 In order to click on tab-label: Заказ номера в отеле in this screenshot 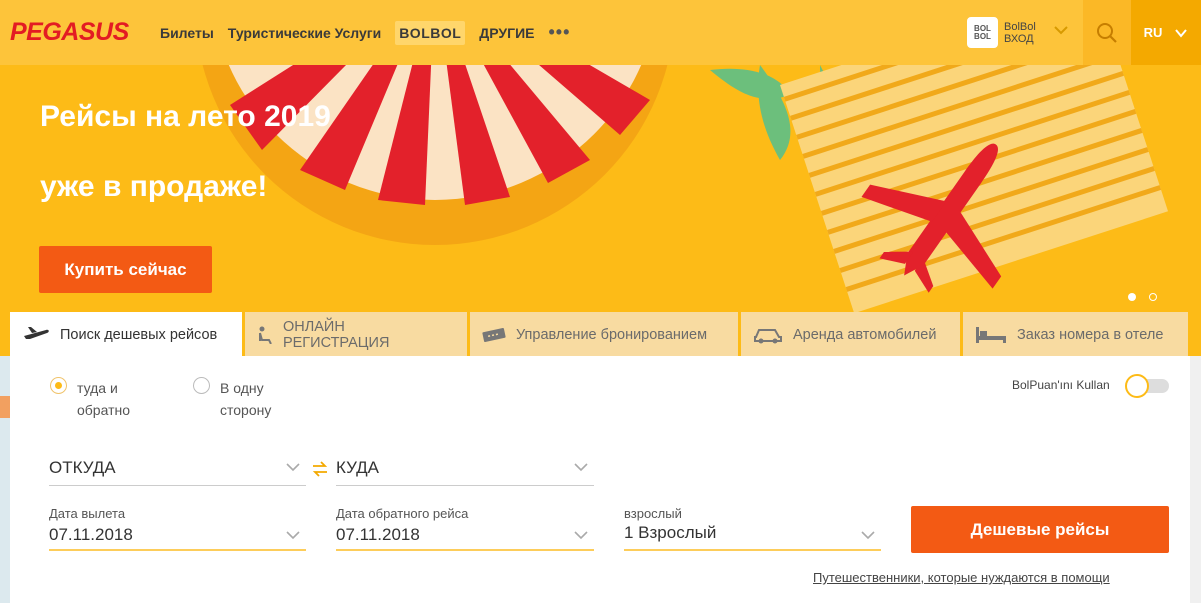, I will do `click(1090, 334)`.